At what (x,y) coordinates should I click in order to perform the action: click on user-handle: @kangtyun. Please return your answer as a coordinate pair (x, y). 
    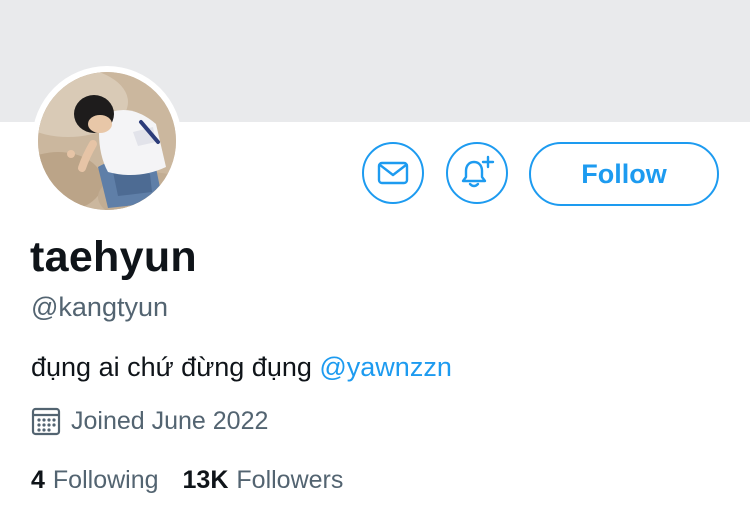
    Looking at the image, I should click on (99, 307).